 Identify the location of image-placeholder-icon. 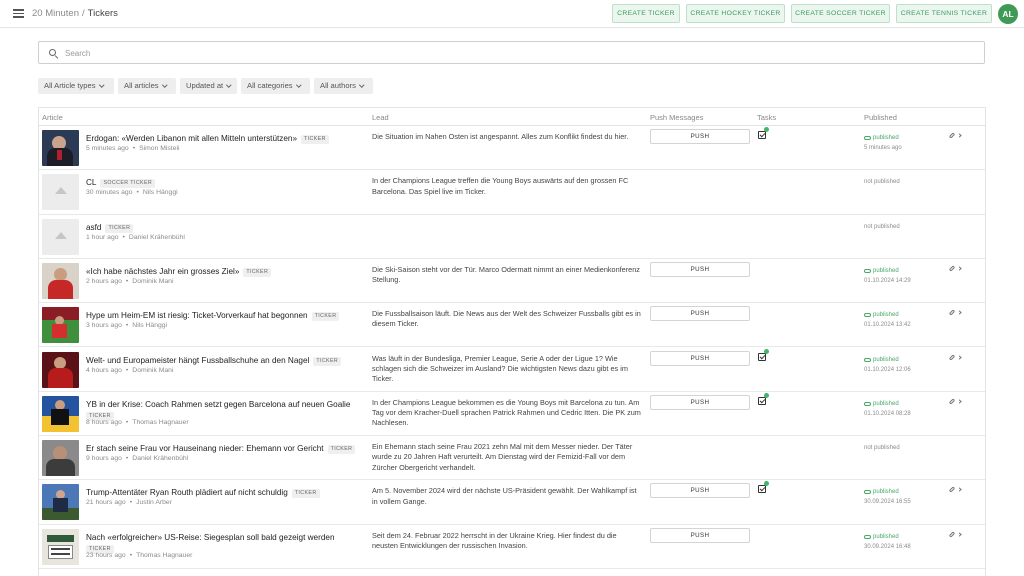
(60, 236).